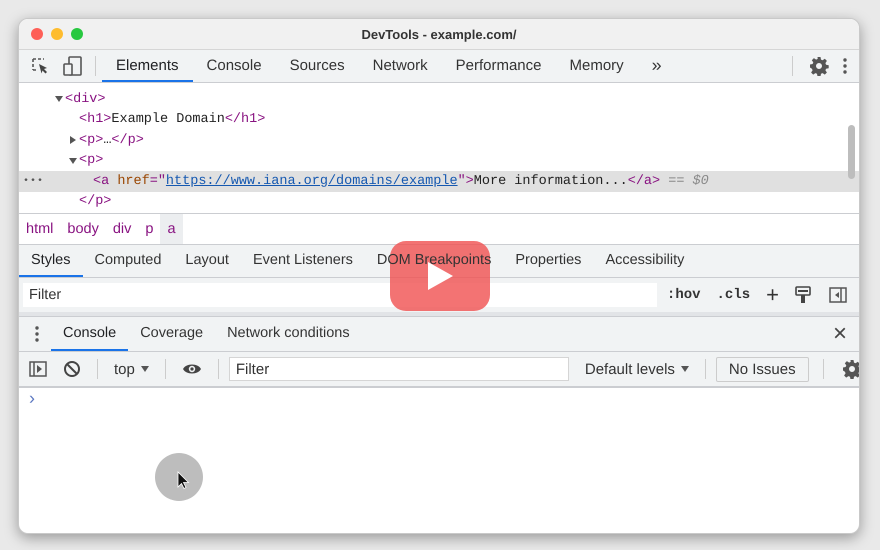 This screenshot has width=880, height=550. What do you see at coordinates (439, 202) in the screenshot?
I see `dom-node-line: </p>` at bounding box center [439, 202].